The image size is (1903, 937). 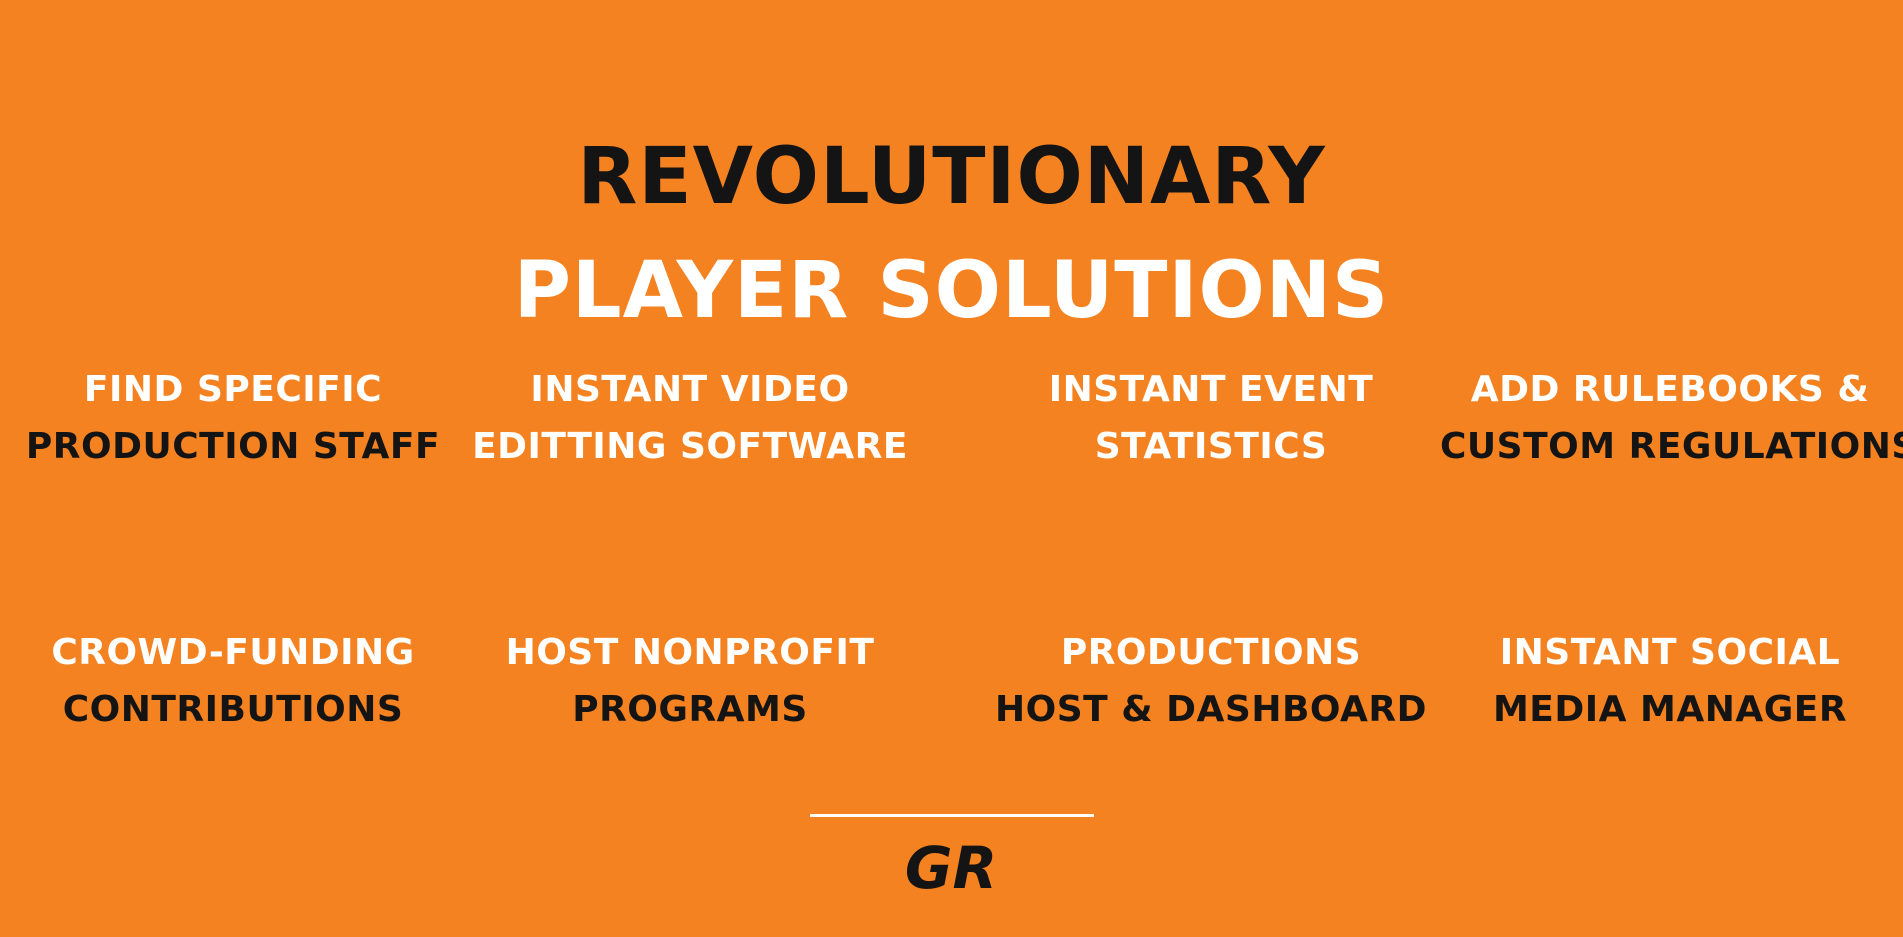 What do you see at coordinates (690, 446) in the screenshot?
I see `feature-line2: EDITTING SOFTWARE` at bounding box center [690, 446].